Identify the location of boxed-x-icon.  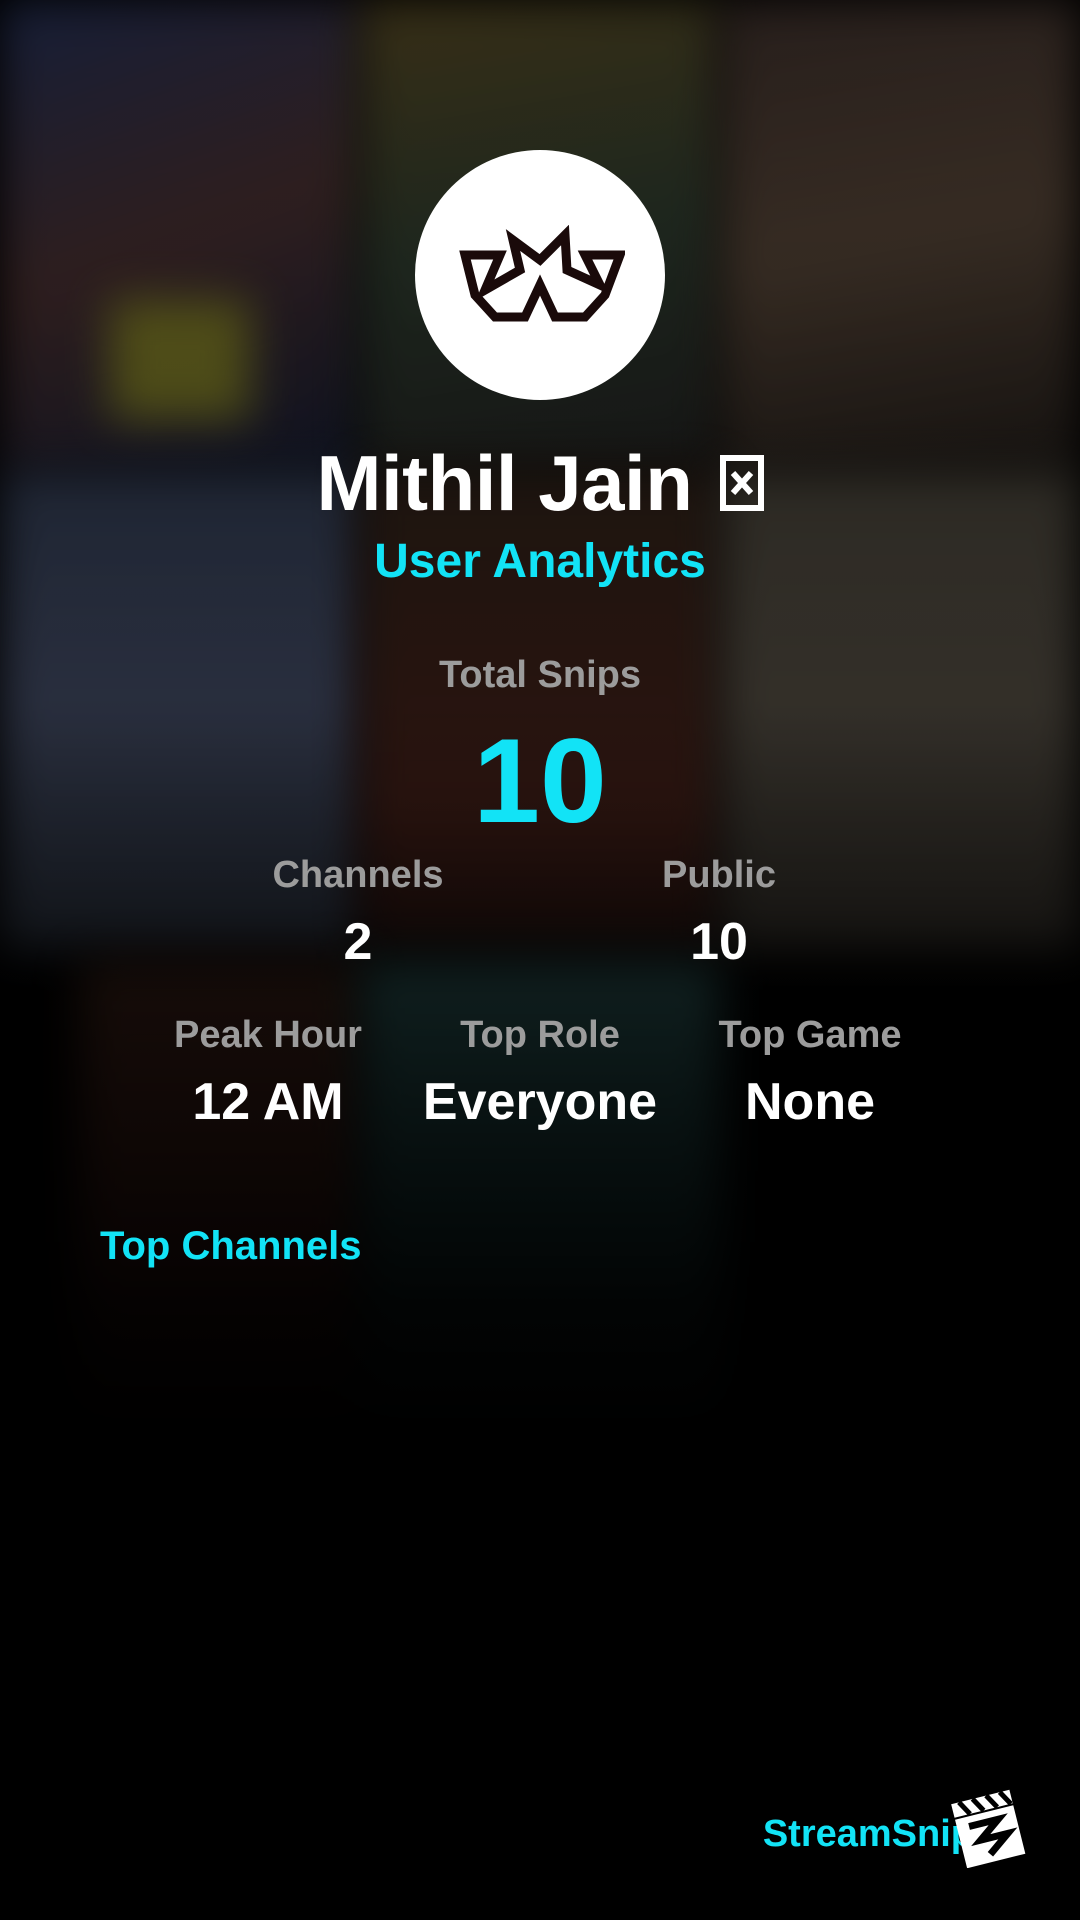
(741, 483).